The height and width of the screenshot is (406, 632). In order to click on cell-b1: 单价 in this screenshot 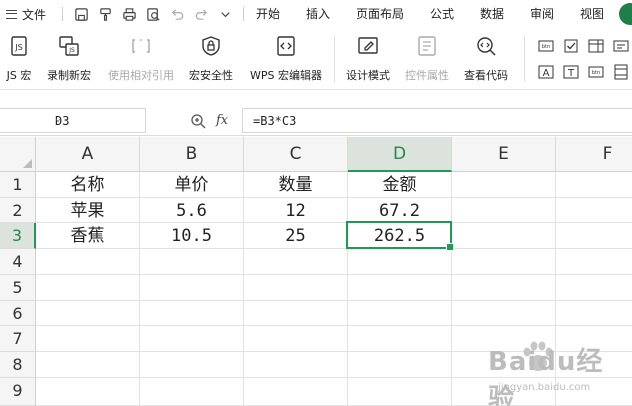, I will do `click(192, 185)`.